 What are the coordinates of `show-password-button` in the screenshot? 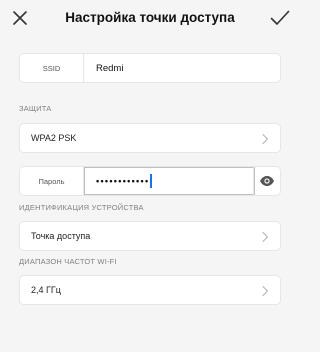 It's located at (266, 181).